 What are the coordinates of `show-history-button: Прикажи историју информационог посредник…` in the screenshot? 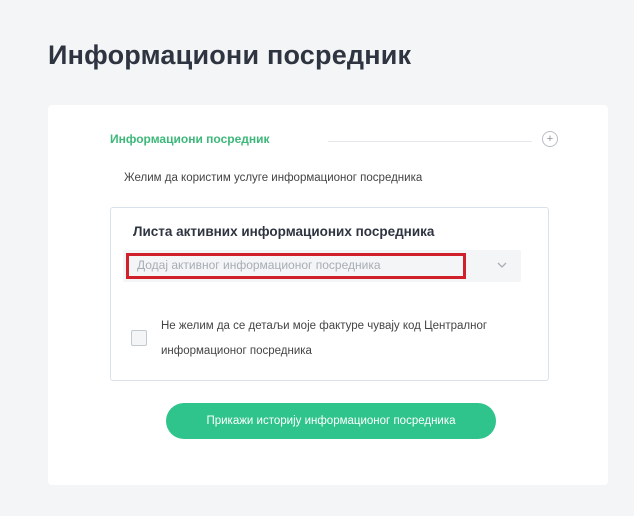 It's located at (331, 421).